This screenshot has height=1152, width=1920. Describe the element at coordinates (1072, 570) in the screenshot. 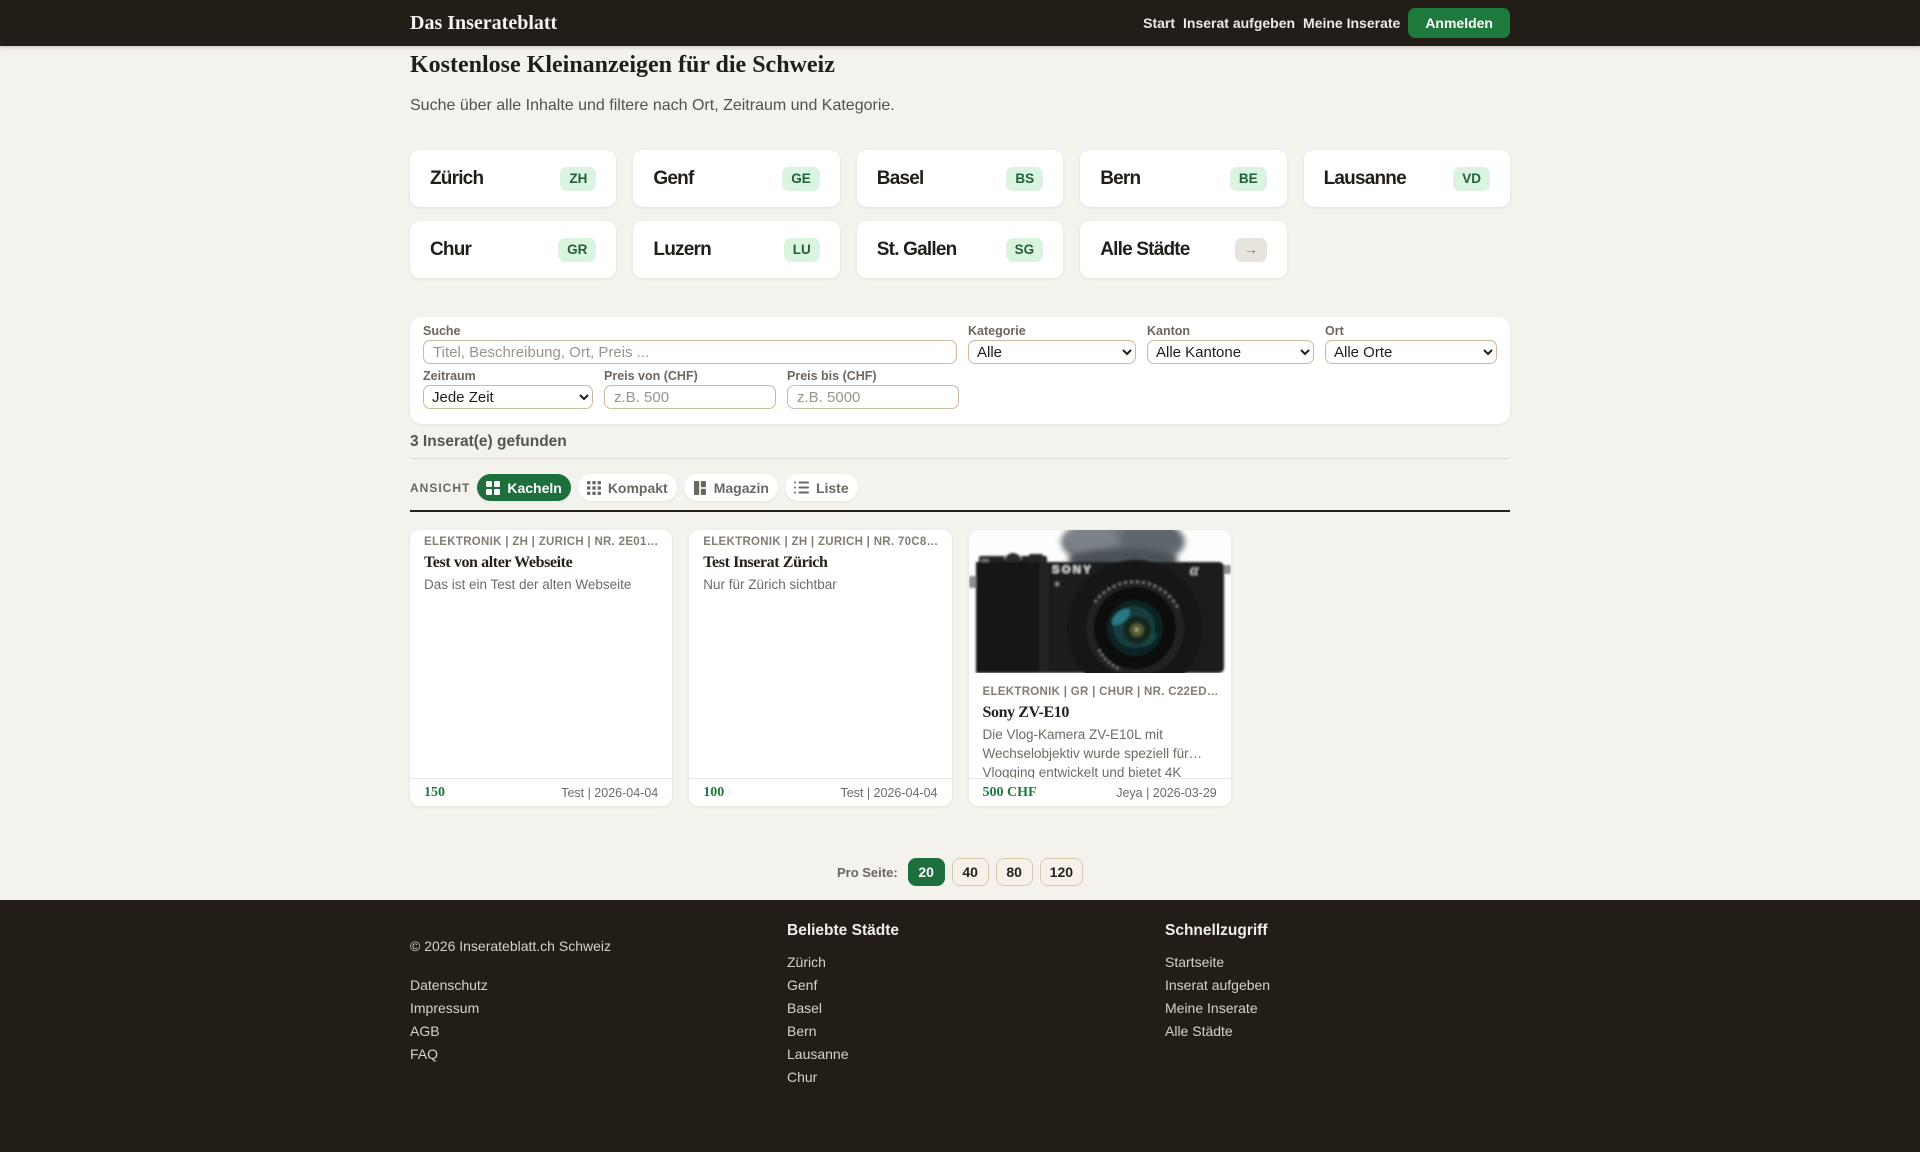

I see `svg-text: SONY` at that location.